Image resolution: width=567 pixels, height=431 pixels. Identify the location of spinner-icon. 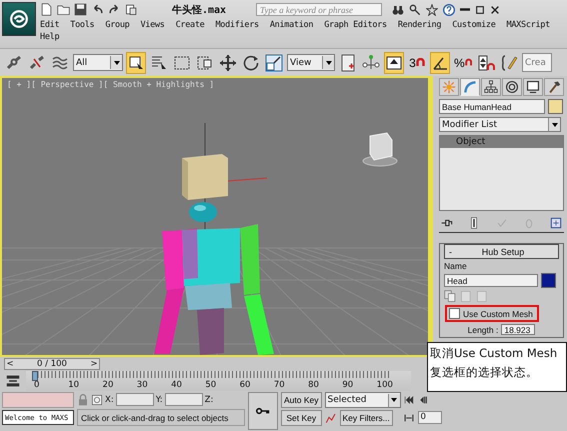
(486, 63).